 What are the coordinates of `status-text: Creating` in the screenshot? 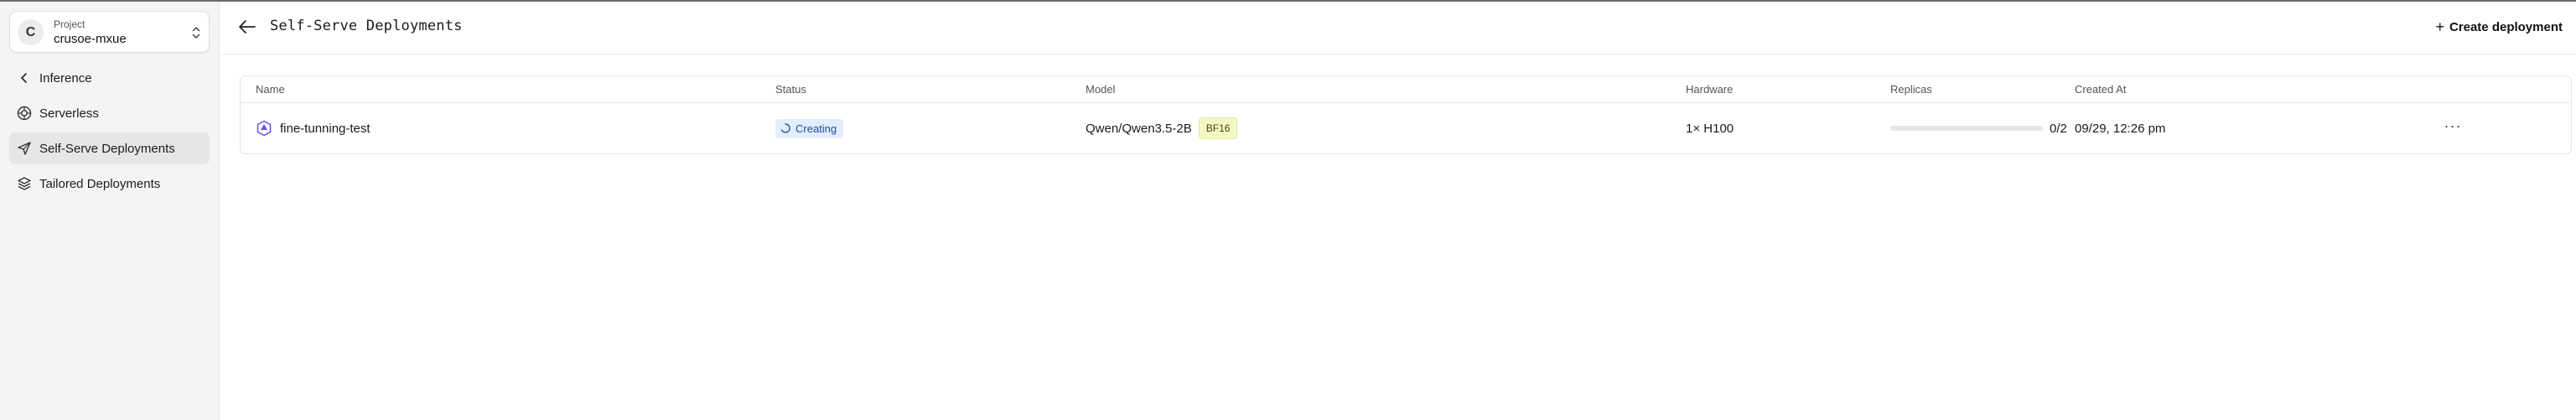 It's located at (816, 128).